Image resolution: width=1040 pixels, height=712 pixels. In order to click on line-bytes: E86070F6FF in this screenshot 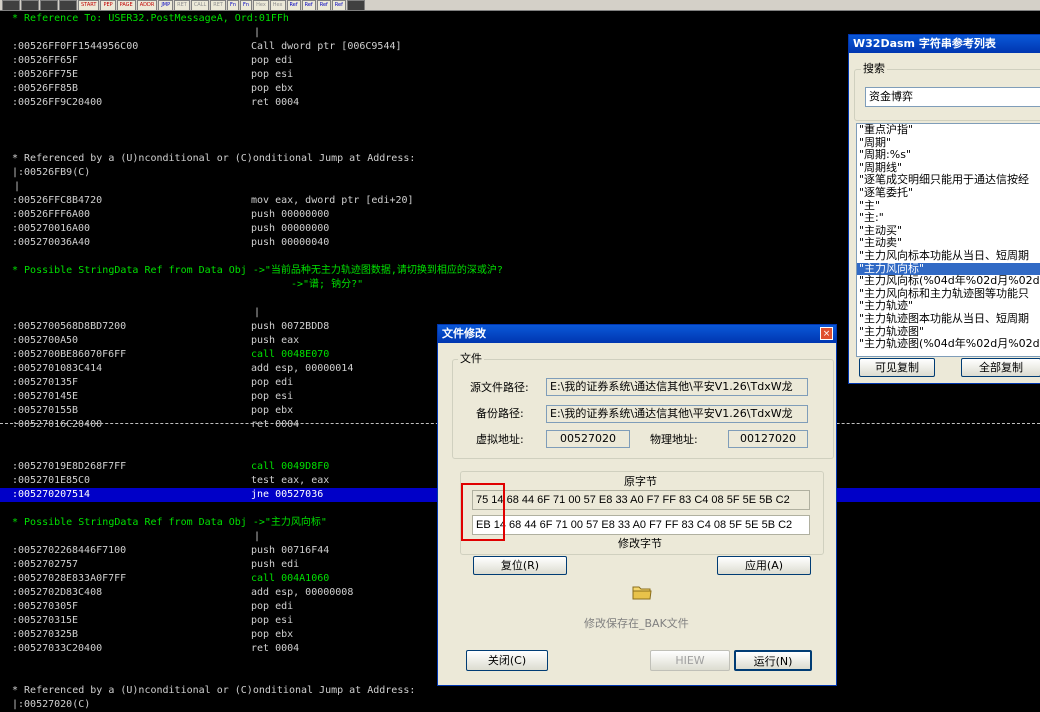, I will do `click(96, 354)`.